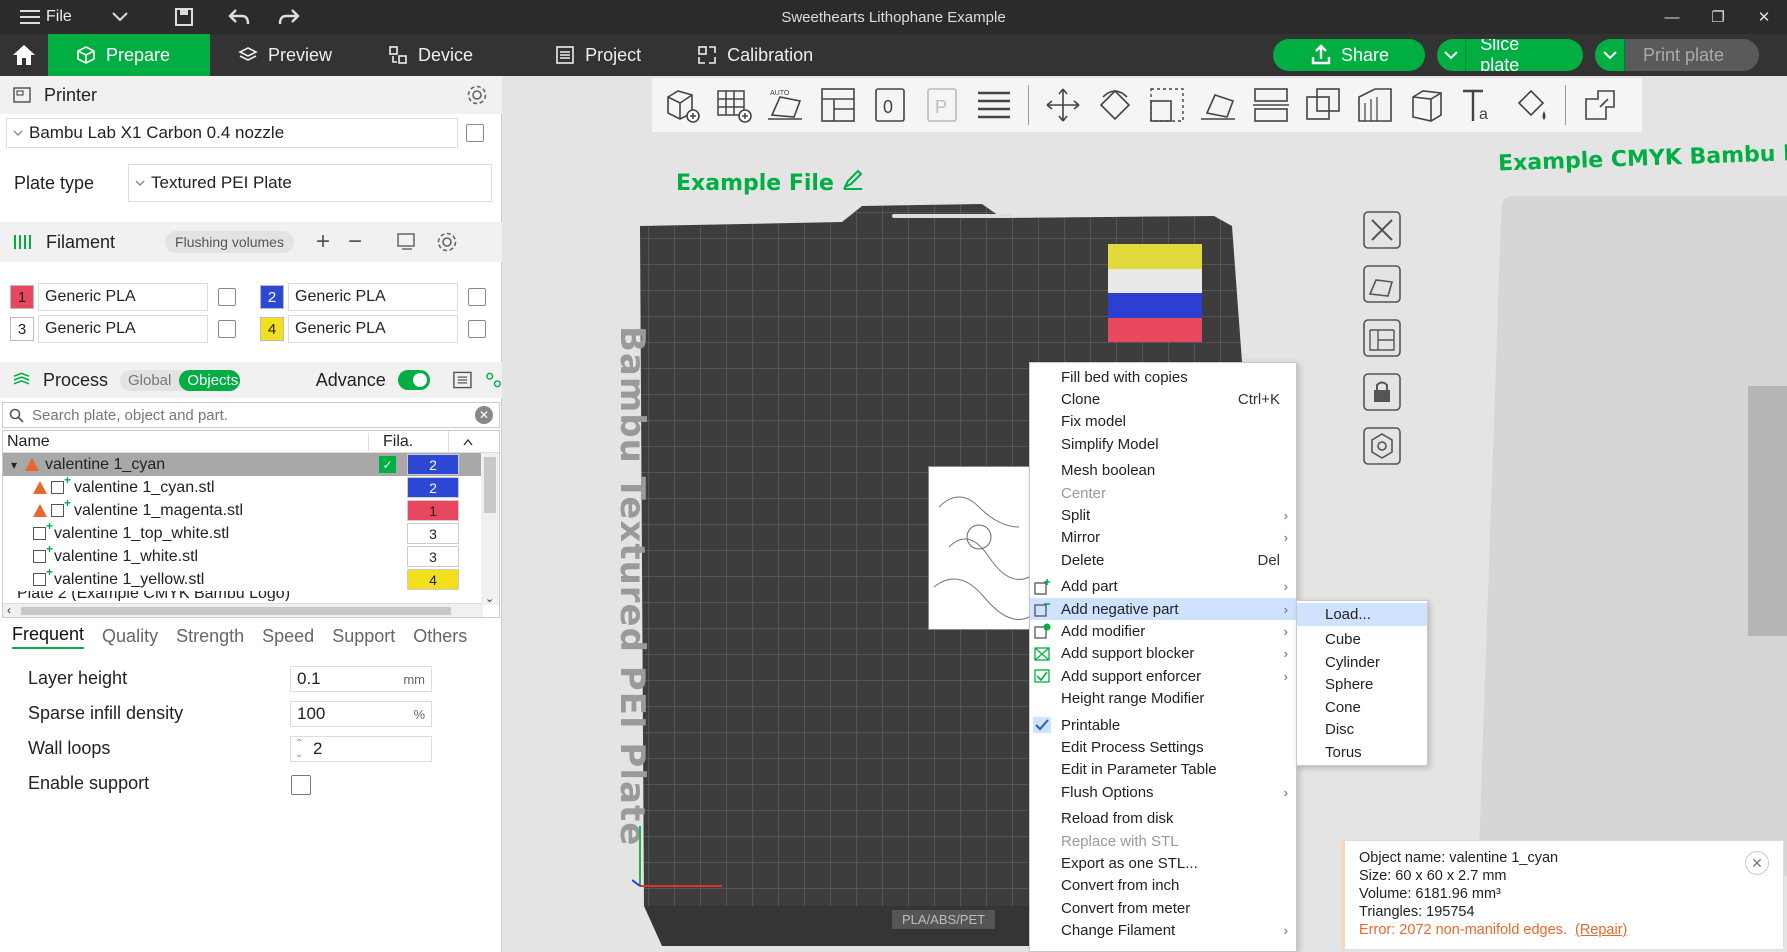  Describe the element at coordinates (942, 105) in the screenshot. I see `plate-lock-icon: P` at that location.